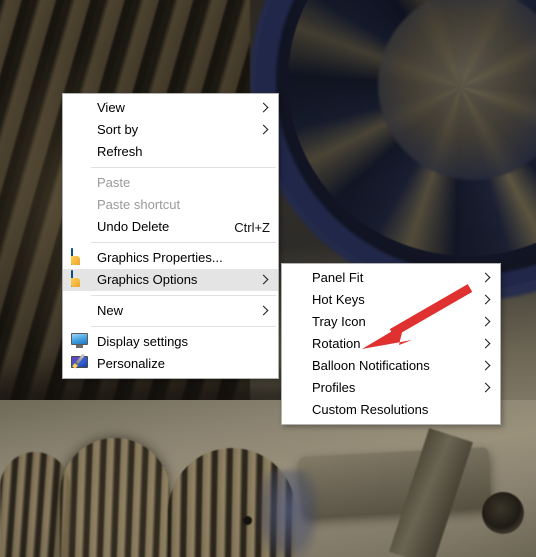 The image size is (536, 557). What do you see at coordinates (147, 279) in the screenshot?
I see `menu-item-label: Graphics Options` at bounding box center [147, 279].